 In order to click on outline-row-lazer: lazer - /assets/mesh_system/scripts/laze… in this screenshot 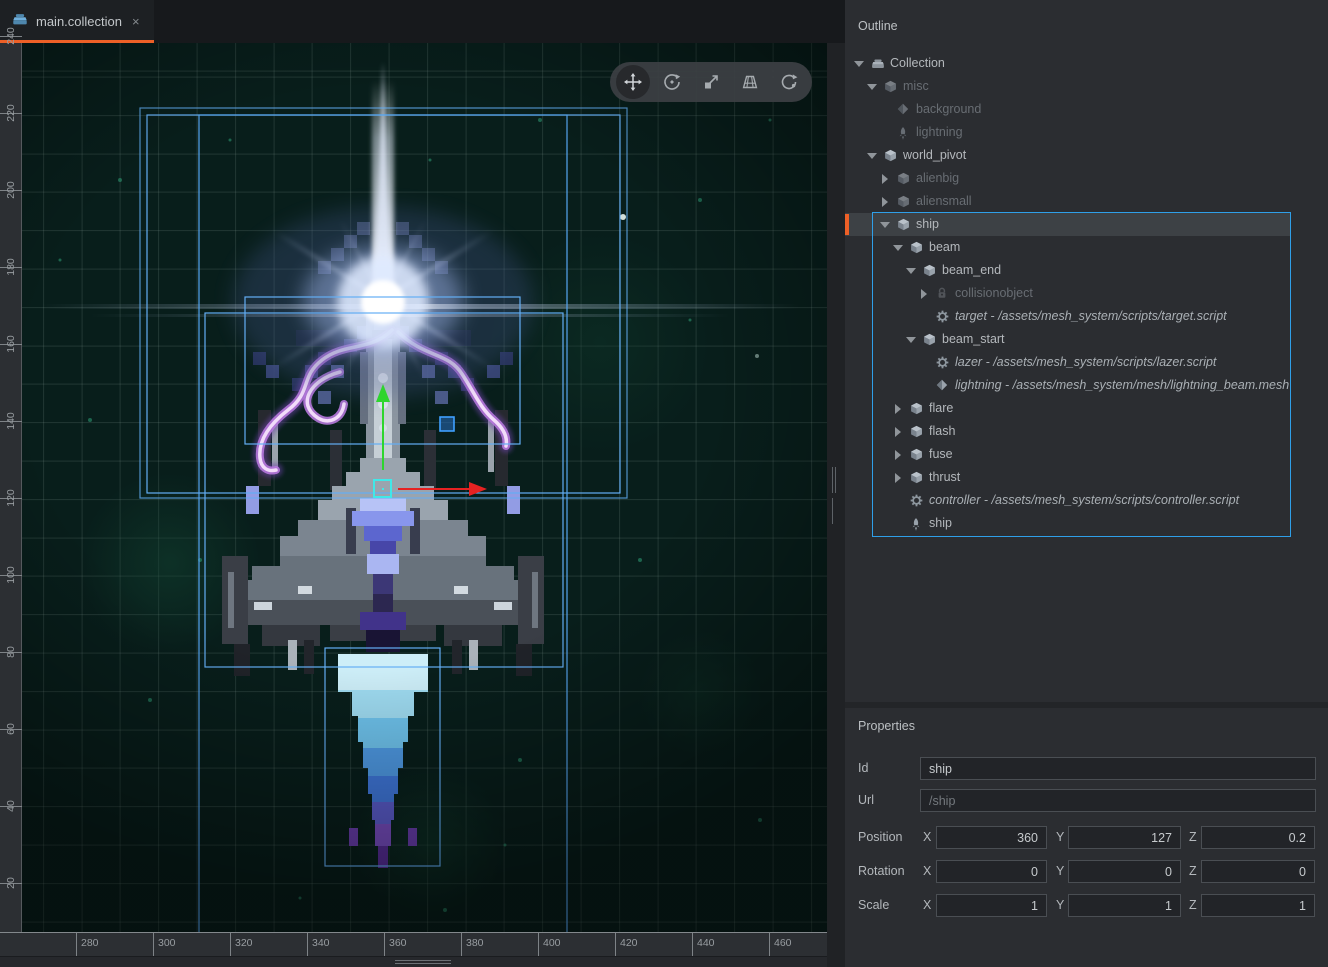, I will do `click(1068, 362)`.